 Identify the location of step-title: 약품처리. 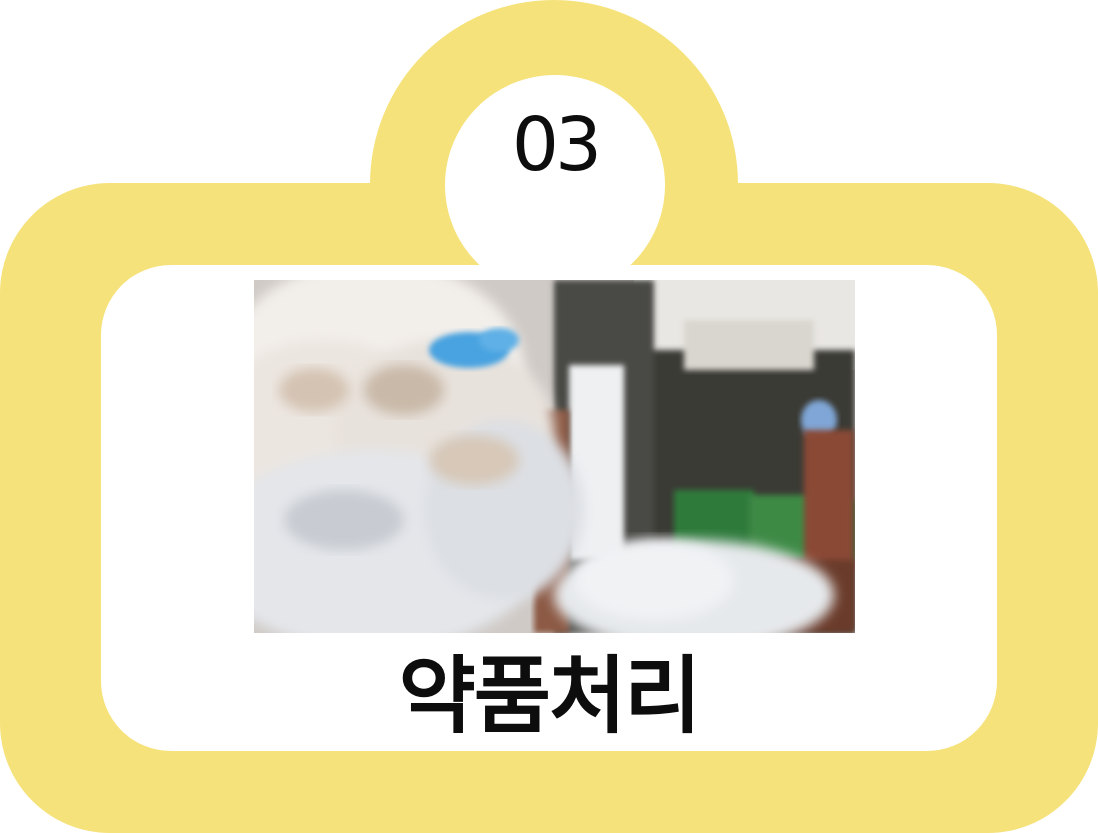
(549, 696).